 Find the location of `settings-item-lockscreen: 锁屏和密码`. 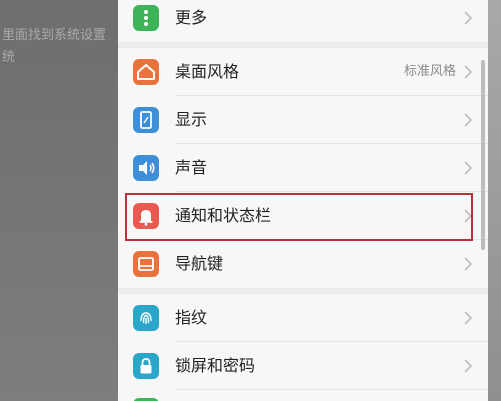

settings-item-lockscreen: 锁屏和密码 is located at coordinates (303, 366).